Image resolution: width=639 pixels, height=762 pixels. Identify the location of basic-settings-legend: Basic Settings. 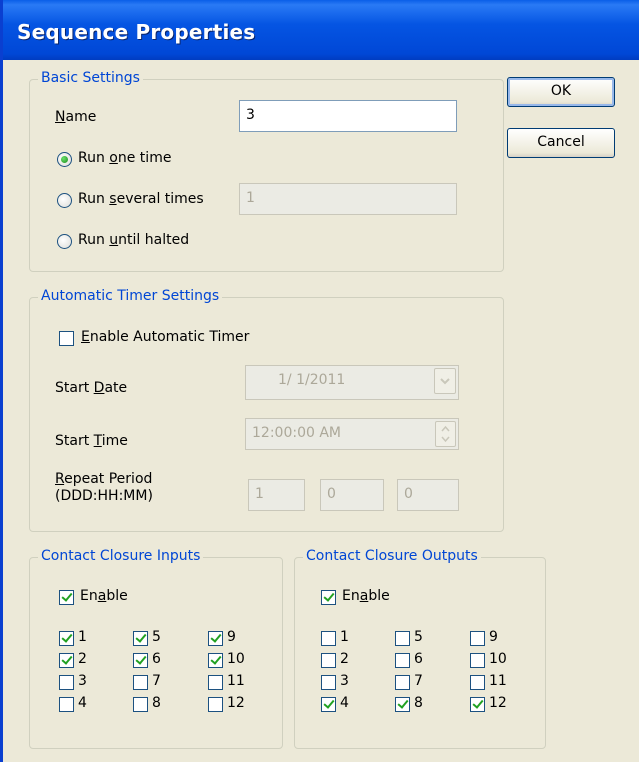
(90, 78).